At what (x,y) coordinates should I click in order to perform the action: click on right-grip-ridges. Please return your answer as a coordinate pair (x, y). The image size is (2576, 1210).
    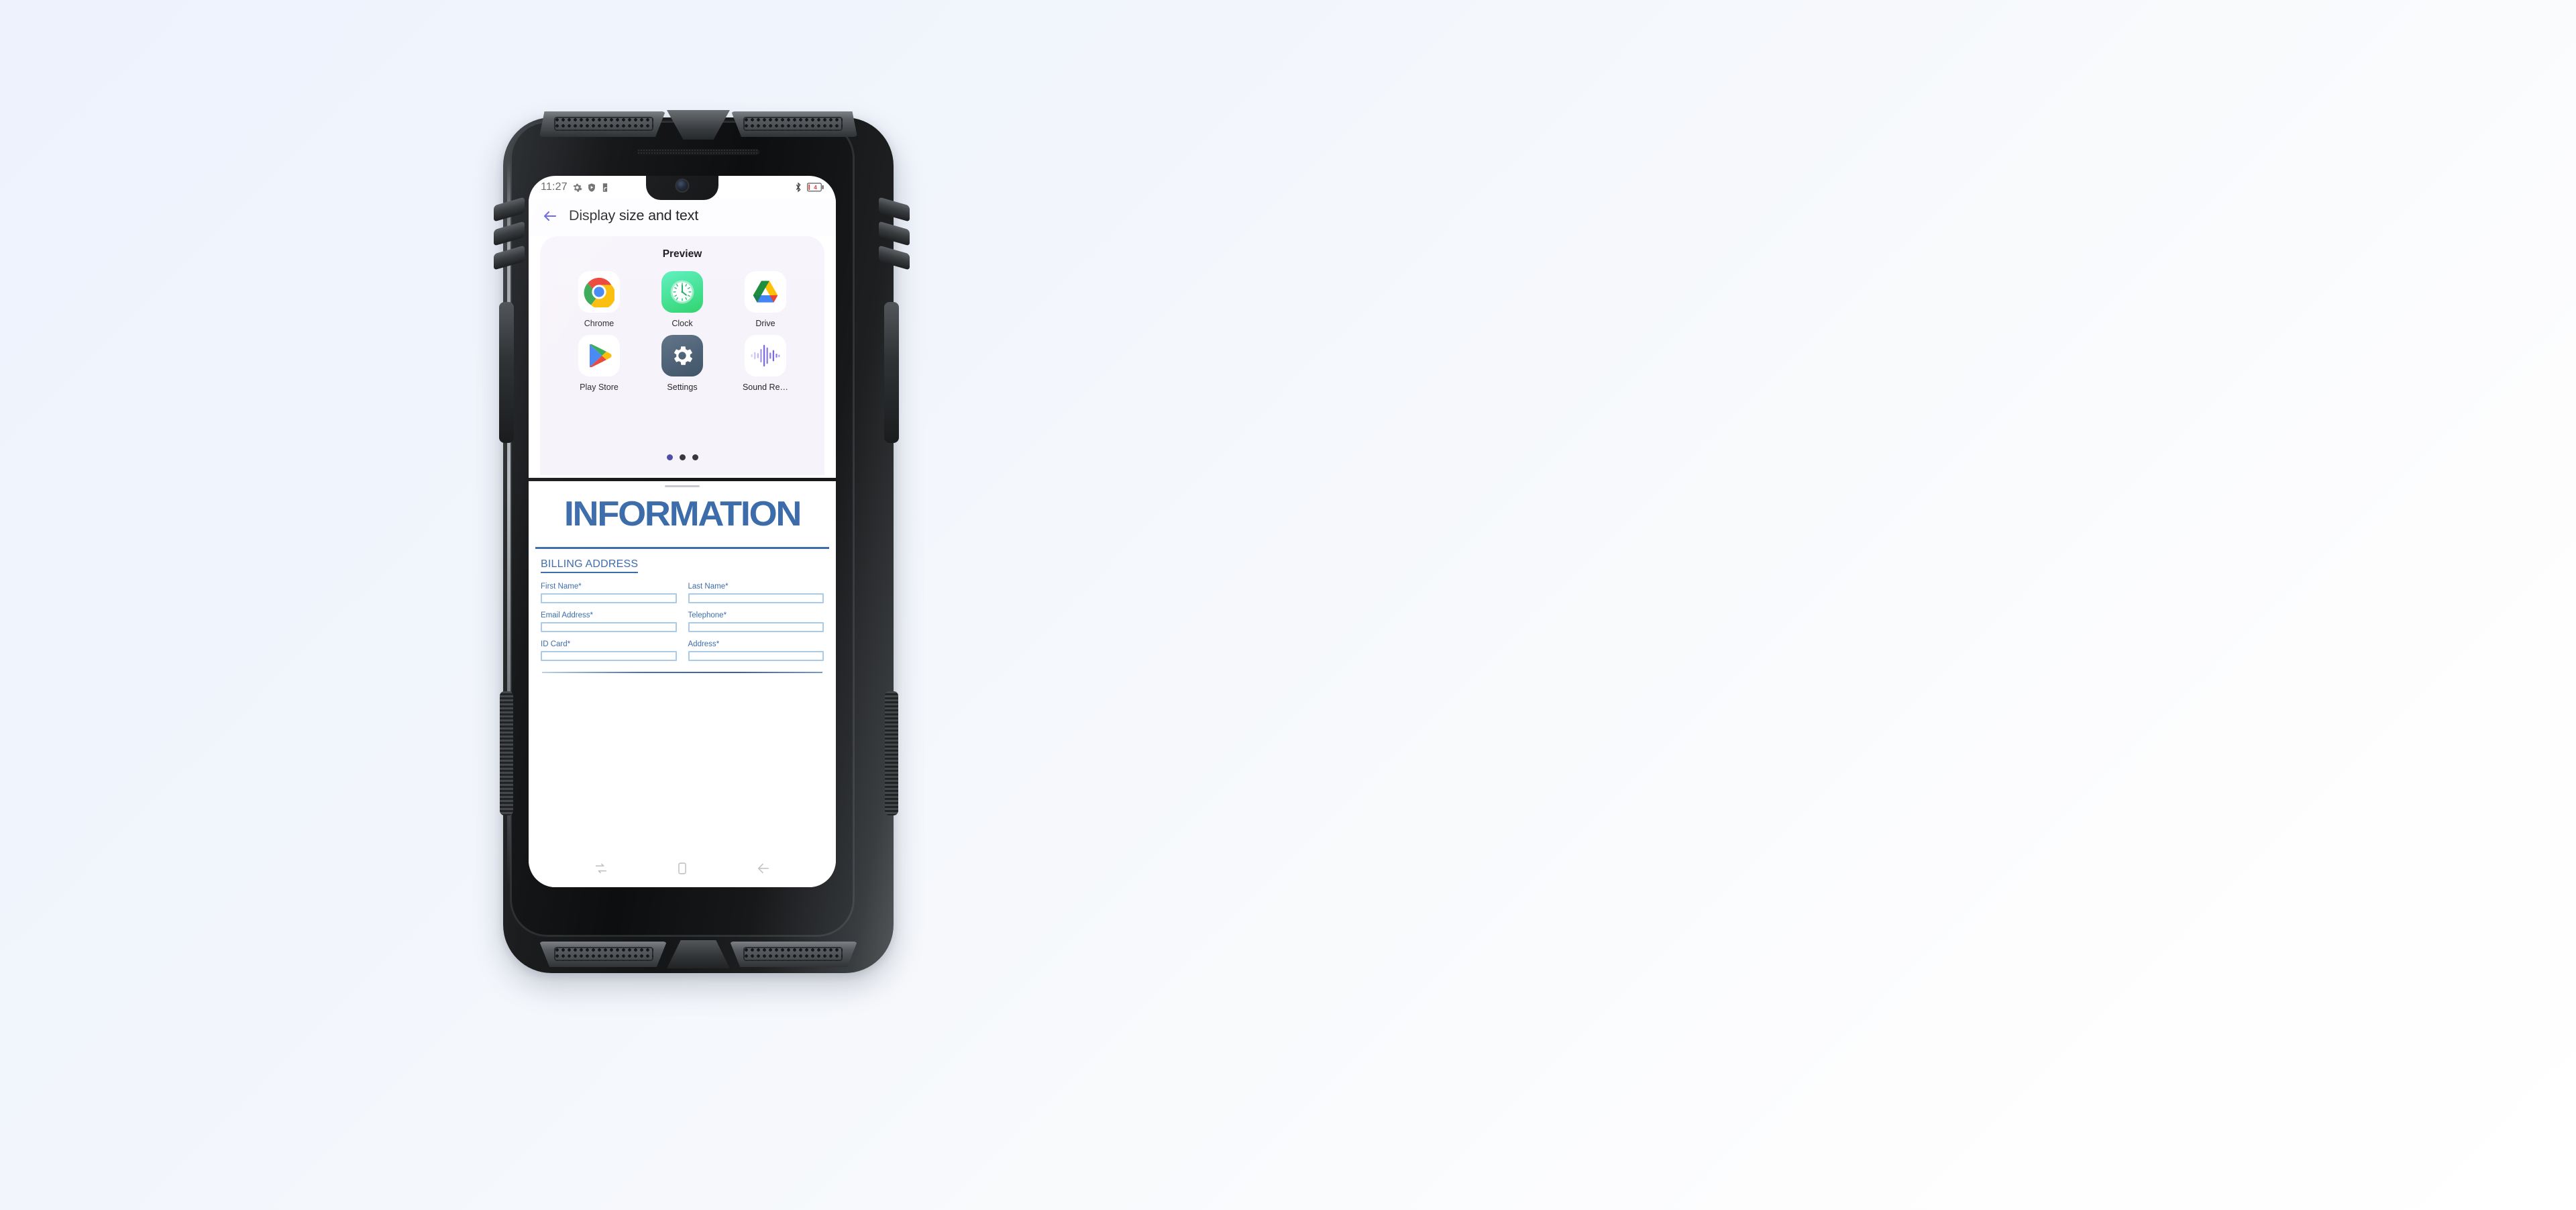
    Looking at the image, I should click on (894, 537).